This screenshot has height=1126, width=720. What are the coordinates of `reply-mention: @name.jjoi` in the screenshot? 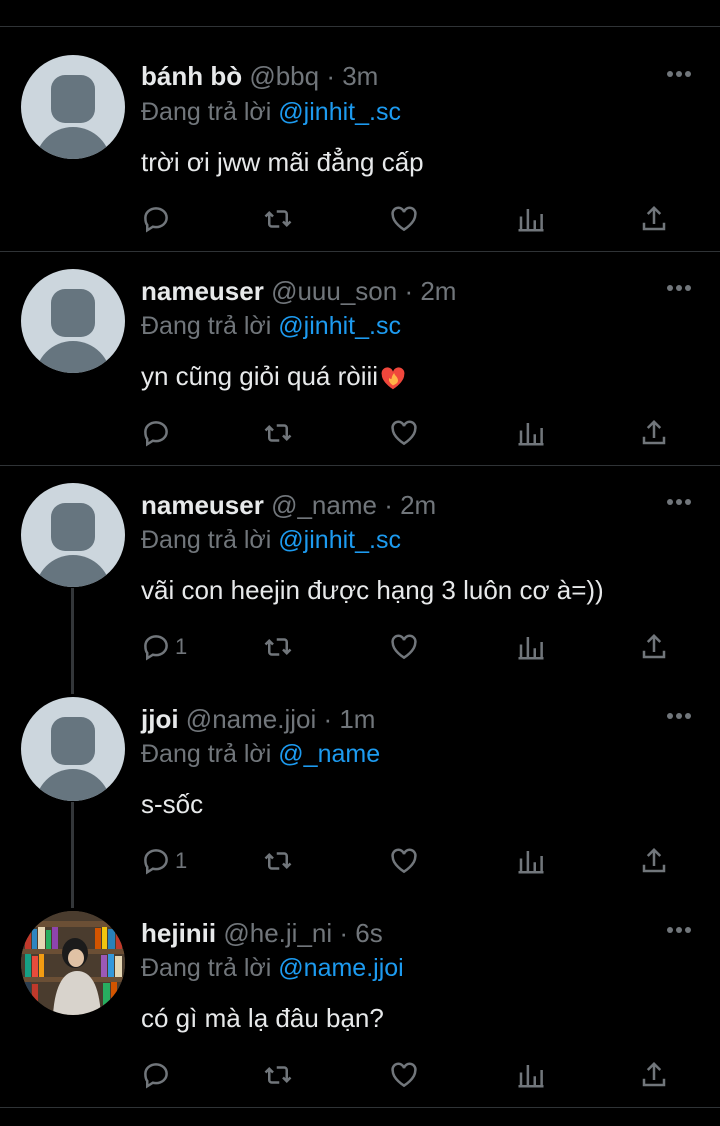 It's located at (340, 968).